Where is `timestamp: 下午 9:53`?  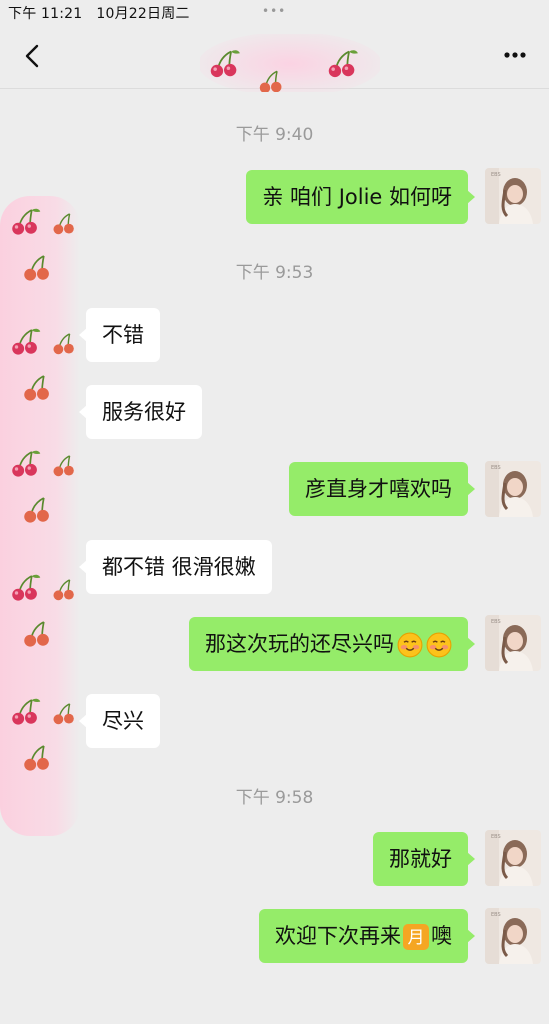 timestamp: 下午 9:53 is located at coordinates (274, 273).